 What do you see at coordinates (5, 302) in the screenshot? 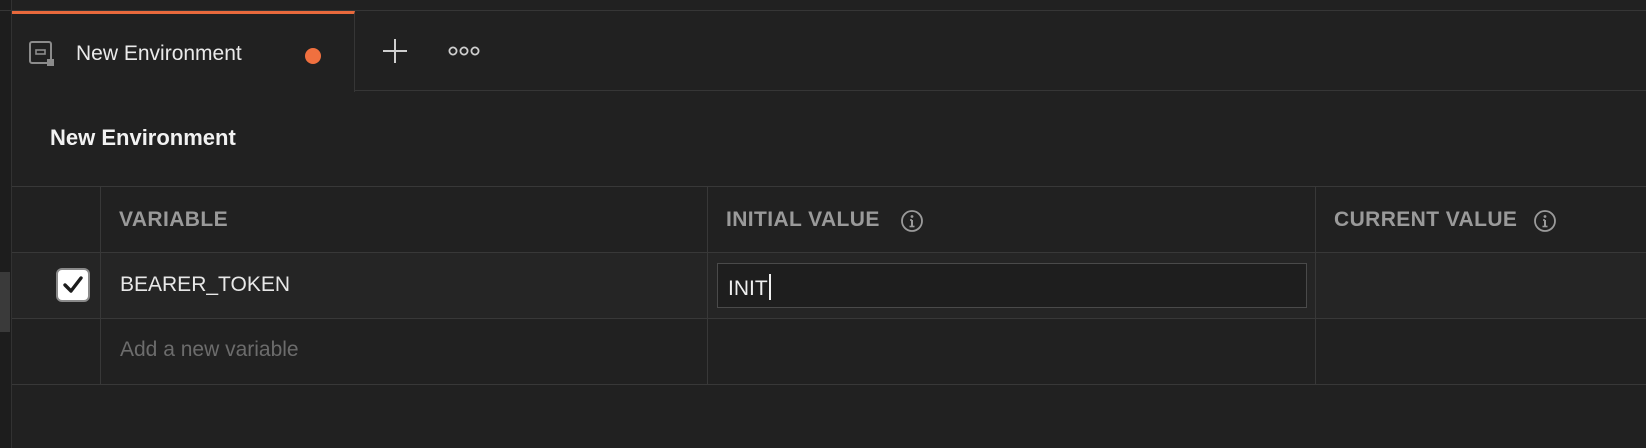
I see `scrollbar-thumb` at bounding box center [5, 302].